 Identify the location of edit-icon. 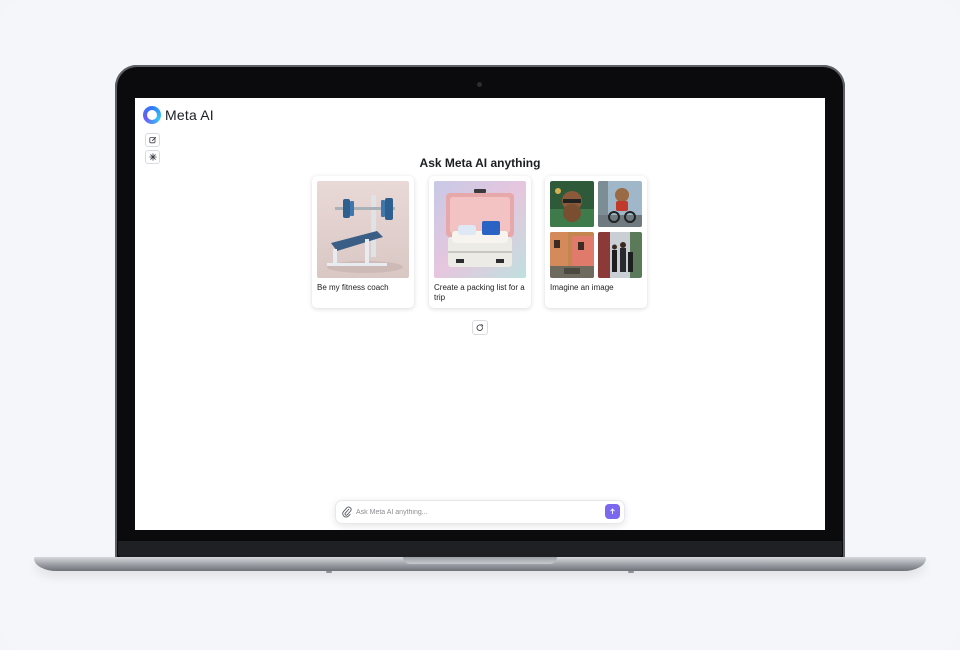
(152, 140).